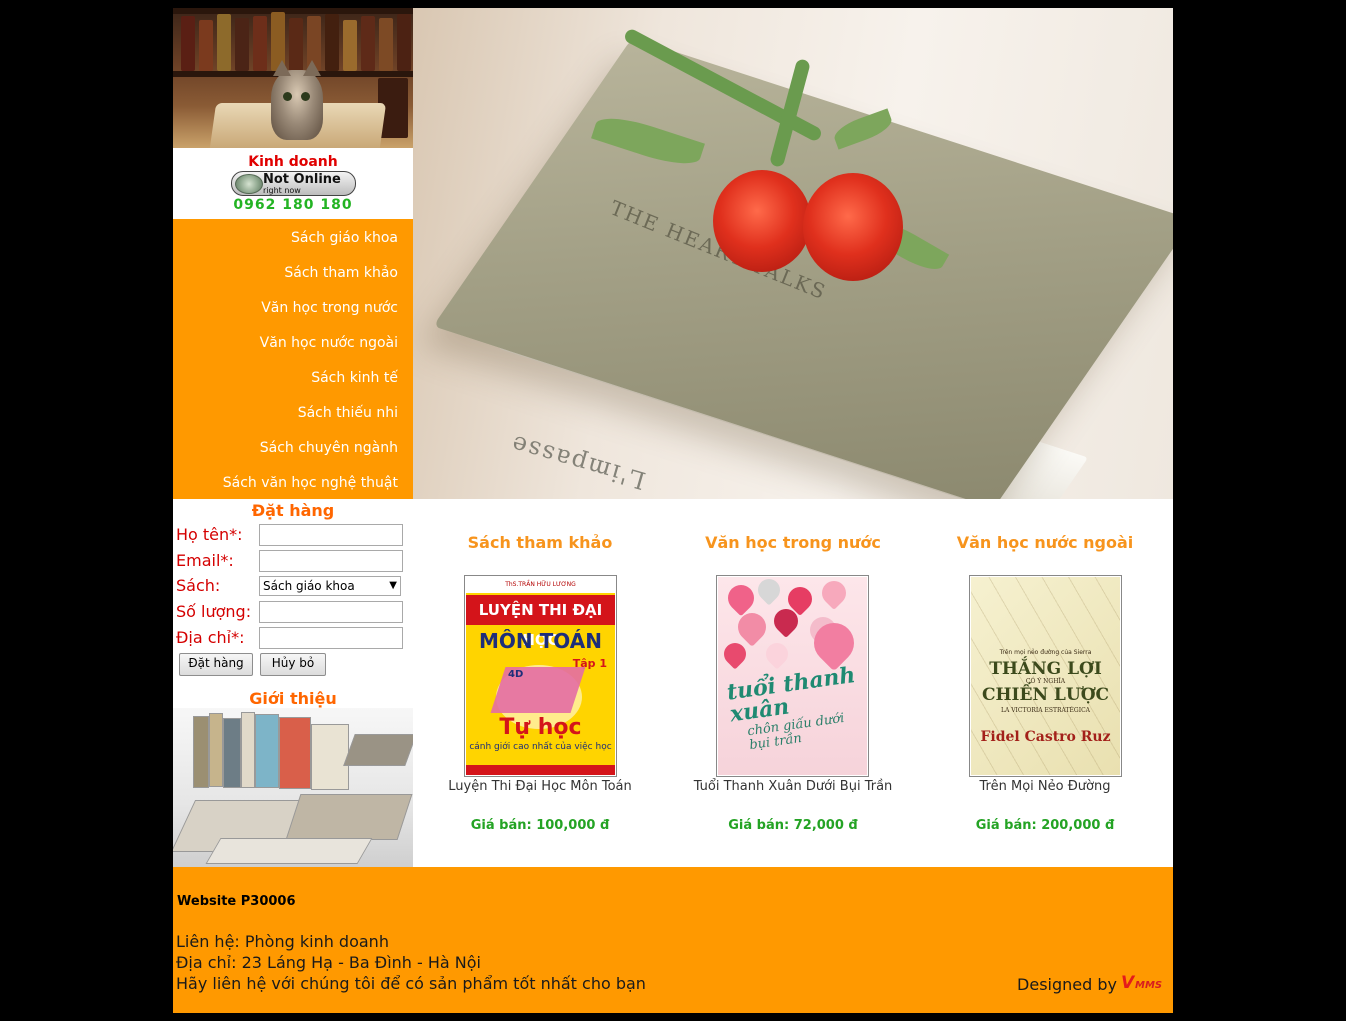 This screenshot has height=1021, width=1346. What do you see at coordinates (762, 221) in the screenshot?
I see `red-flower-left` at bounding box center [762, 221].